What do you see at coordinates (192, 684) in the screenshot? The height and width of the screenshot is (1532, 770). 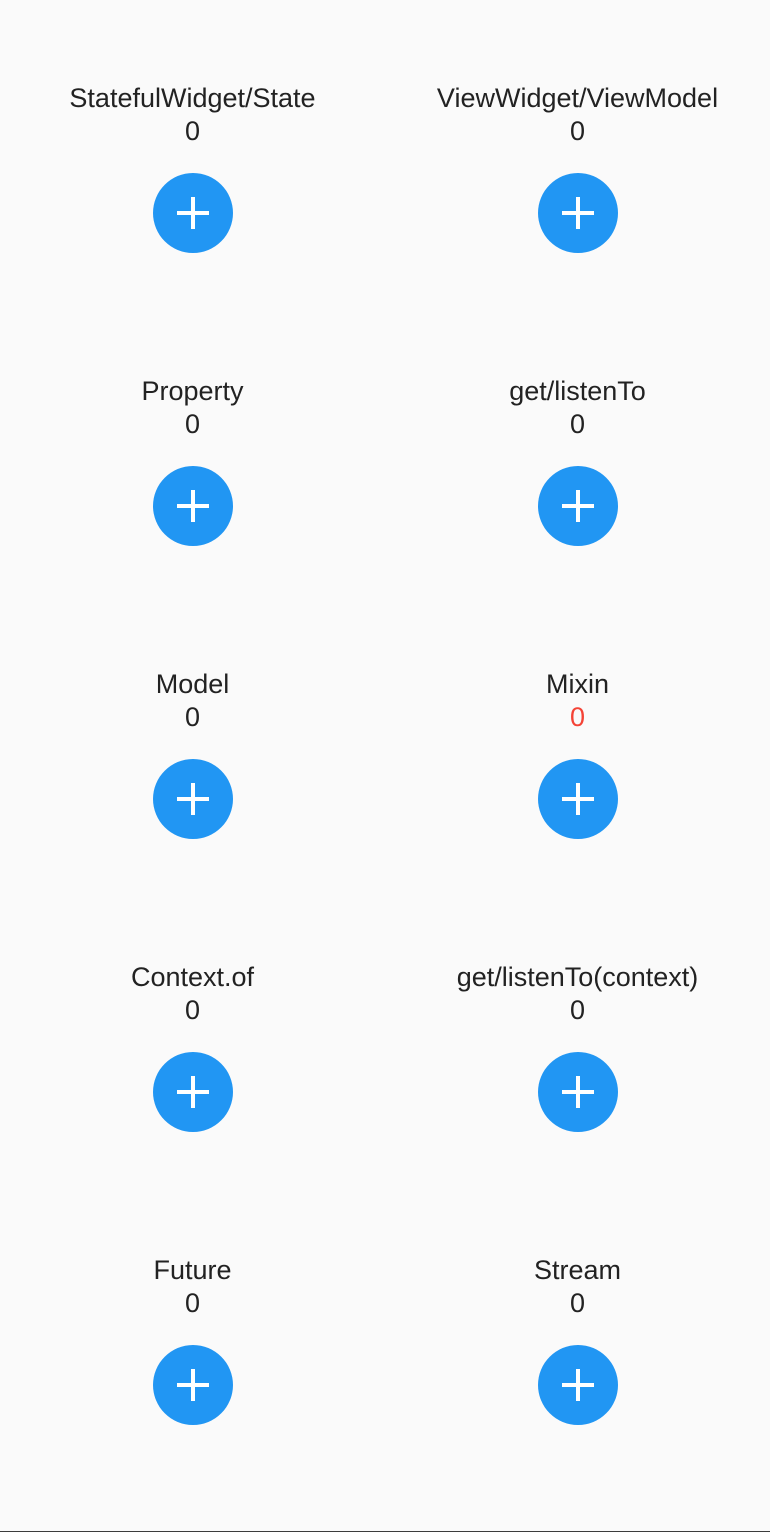 I see `counter-label: Model` at bounding box center [192, 684].